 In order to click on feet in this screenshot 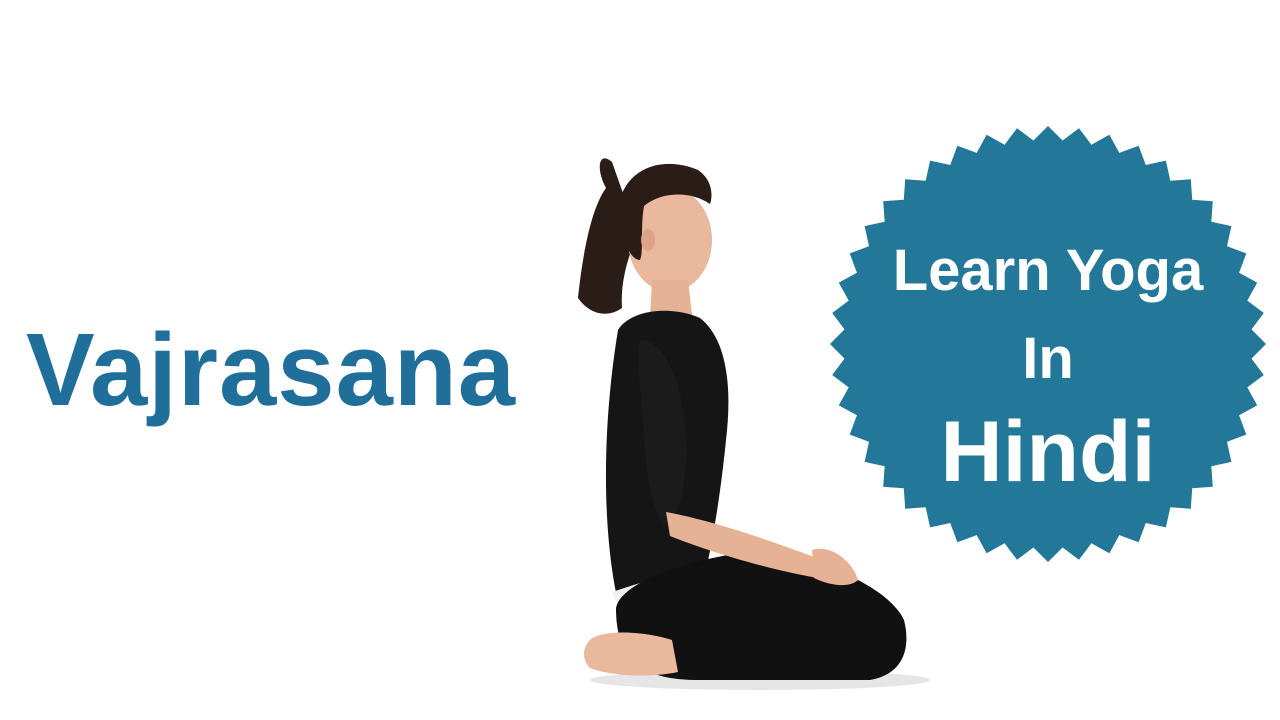, I will do `click(631, 654)`.